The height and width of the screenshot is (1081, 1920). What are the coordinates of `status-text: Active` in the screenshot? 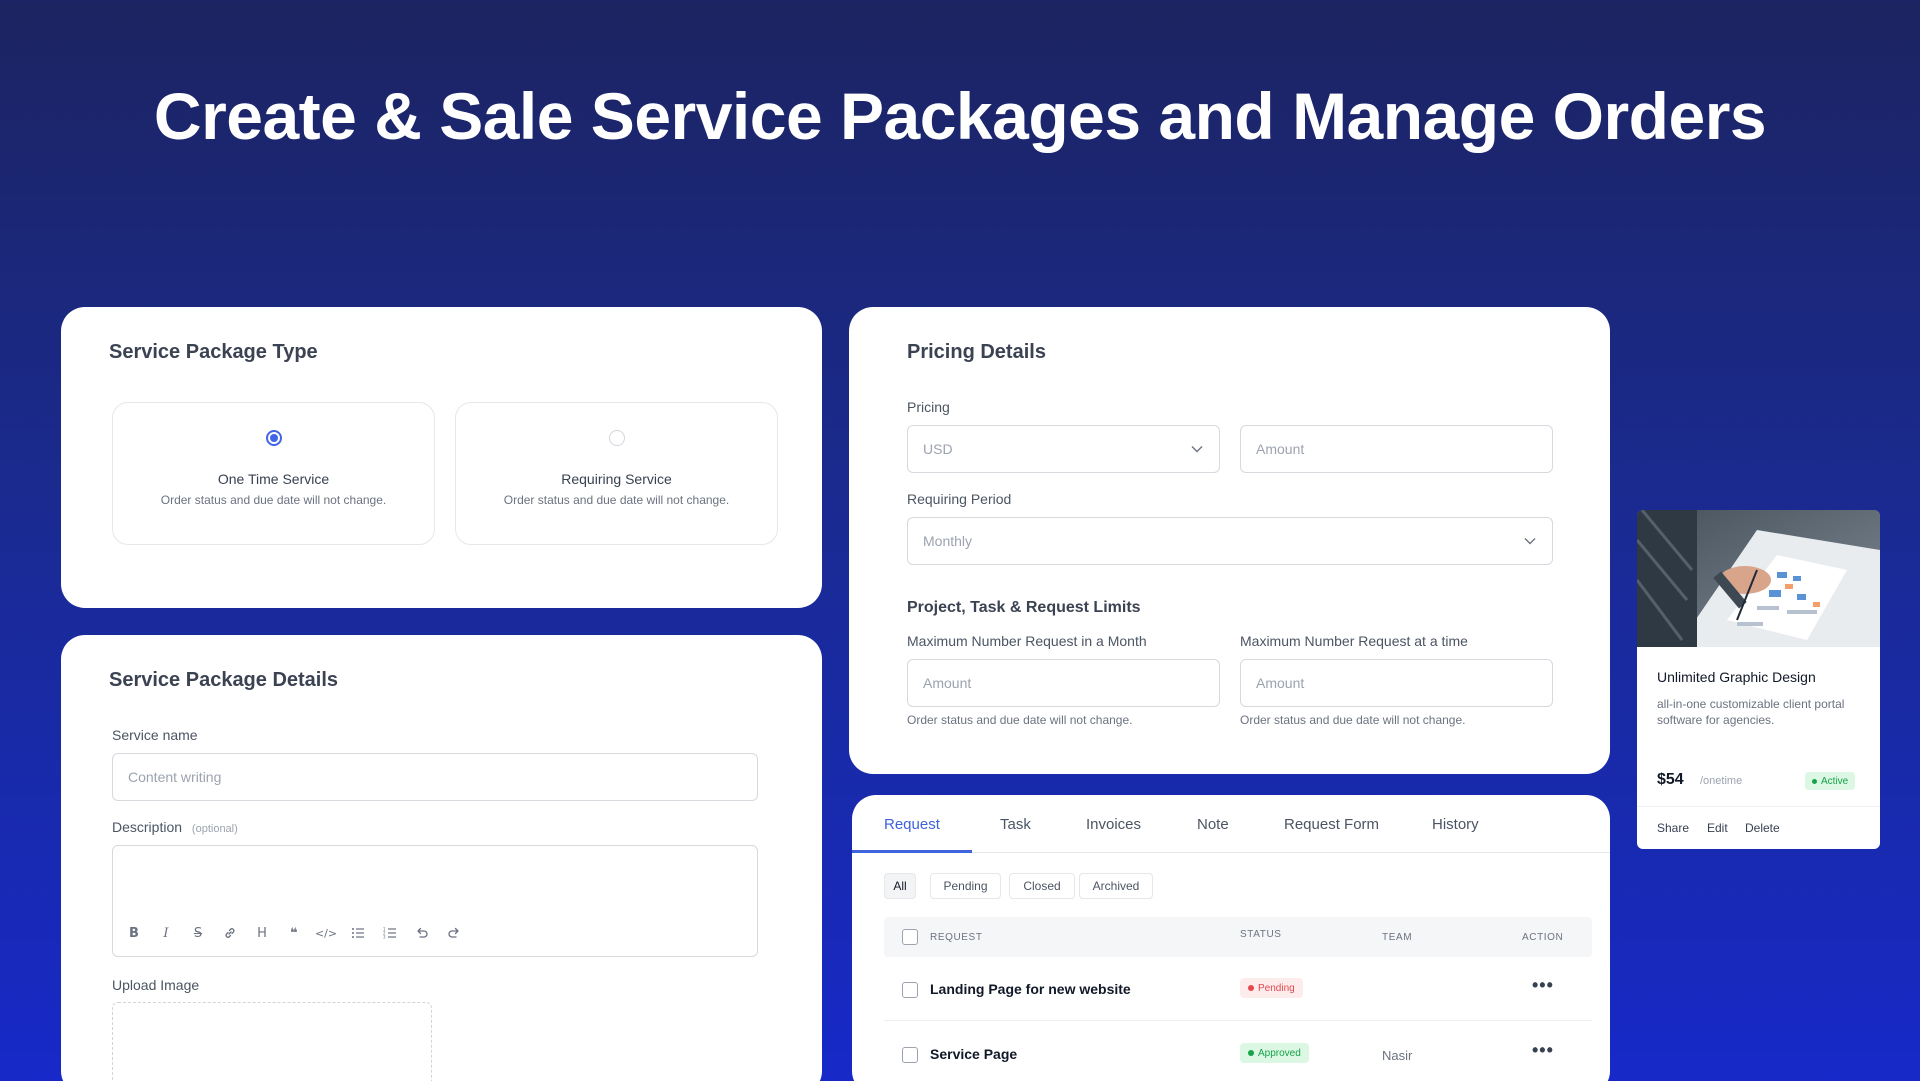 It's located at (1835, 781).